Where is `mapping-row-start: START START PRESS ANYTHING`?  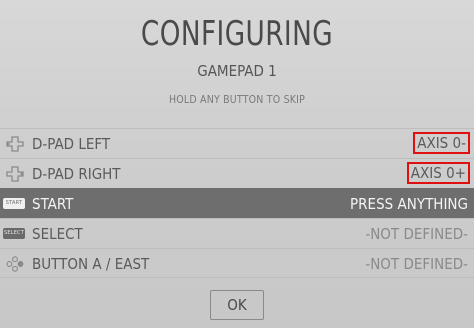 mapping-row-start: START START PRESS ANYTHING is located at coordinates (237, 203).